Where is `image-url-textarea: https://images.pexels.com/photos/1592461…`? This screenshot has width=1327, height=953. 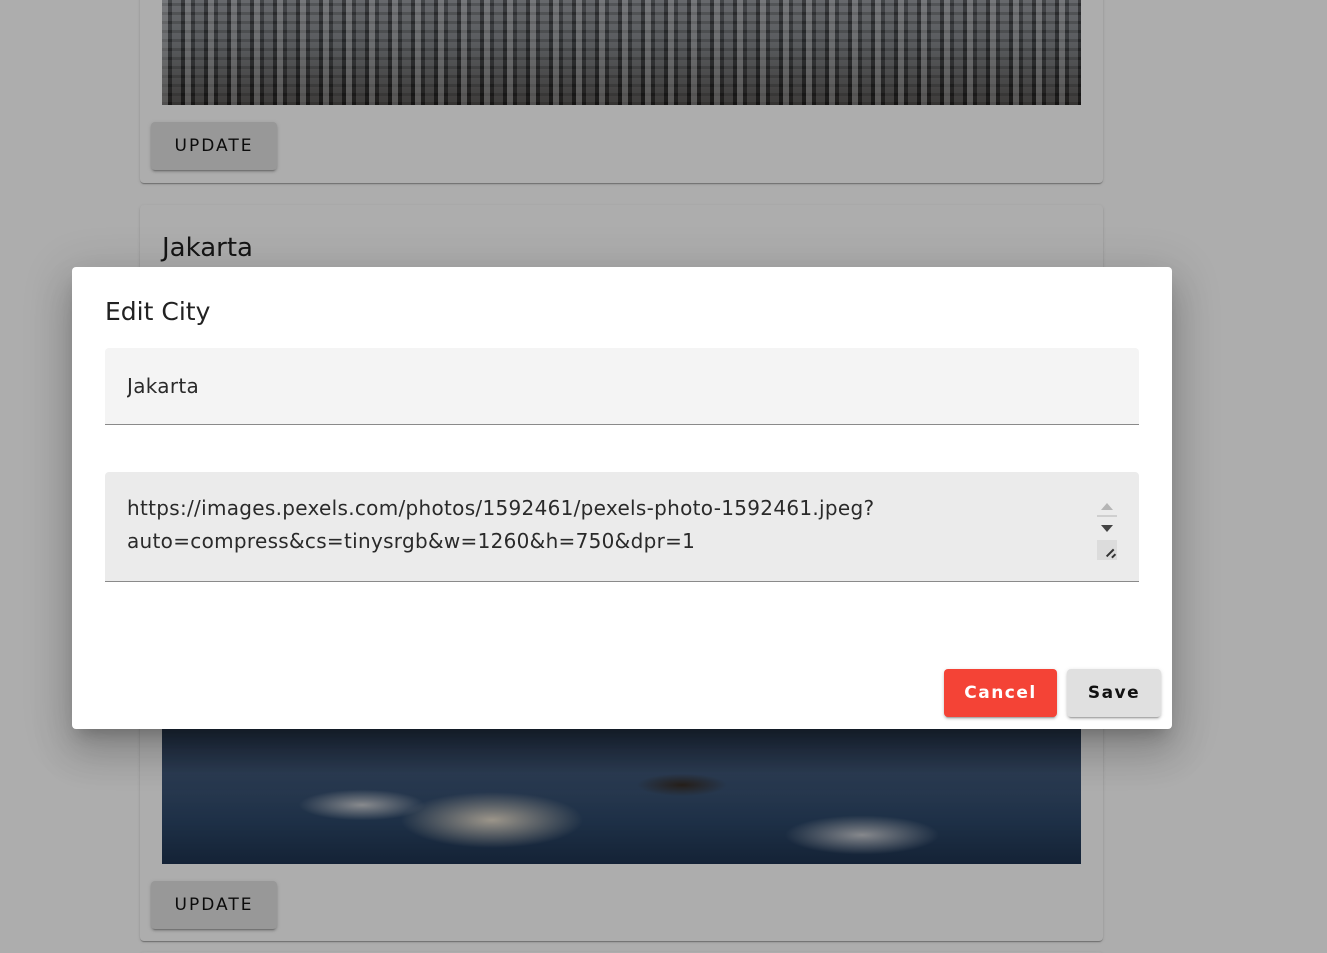
image-url-textarea: https://images.pexels.com/photos/1592461… is located at coordinates (607, 527).